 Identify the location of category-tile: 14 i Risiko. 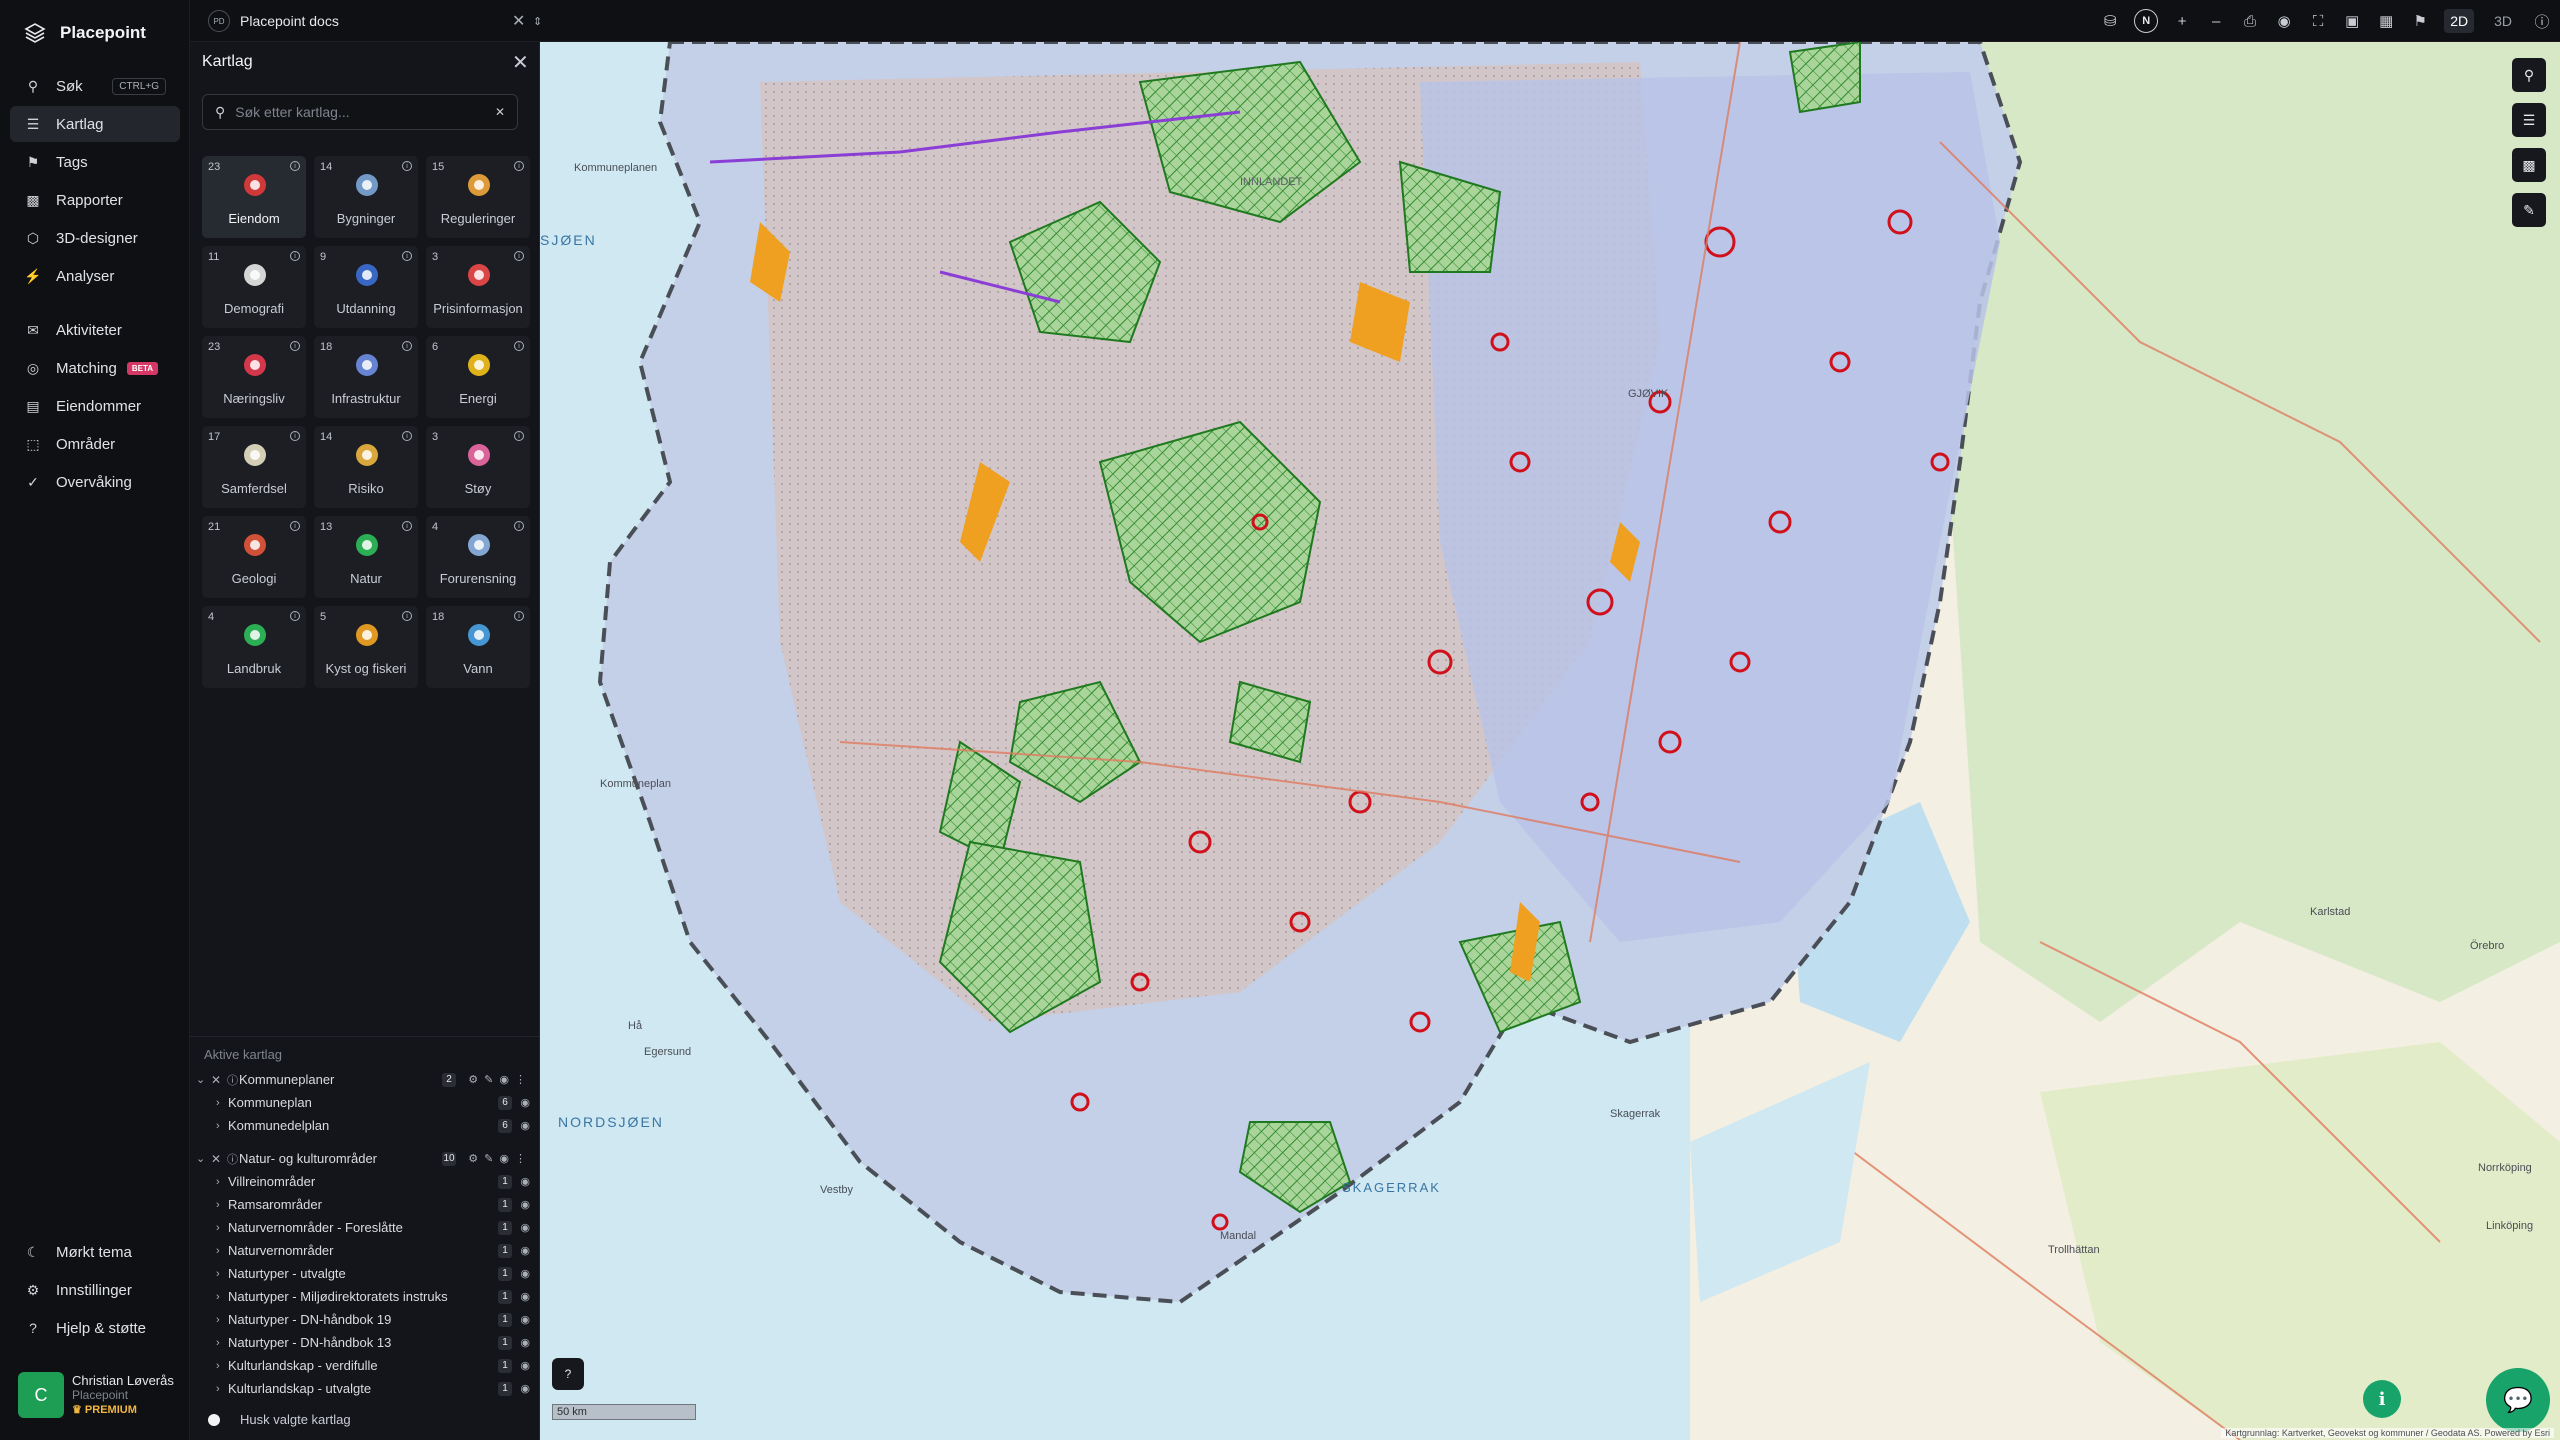
(366, 467).